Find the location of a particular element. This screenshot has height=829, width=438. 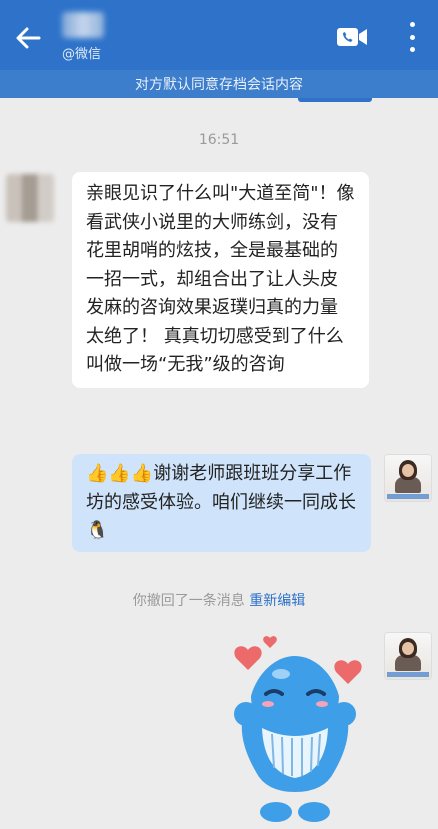

my-avatar is located at coordinates (408, 478).